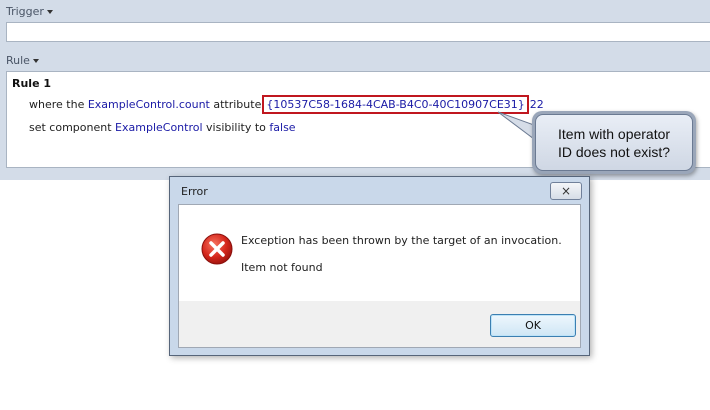 The width and height of the screenshot is (710, 410). Describe the element at coordinates (614, 152) in the screenshot. I see `callout-line2: ID does not exist?` at that location.